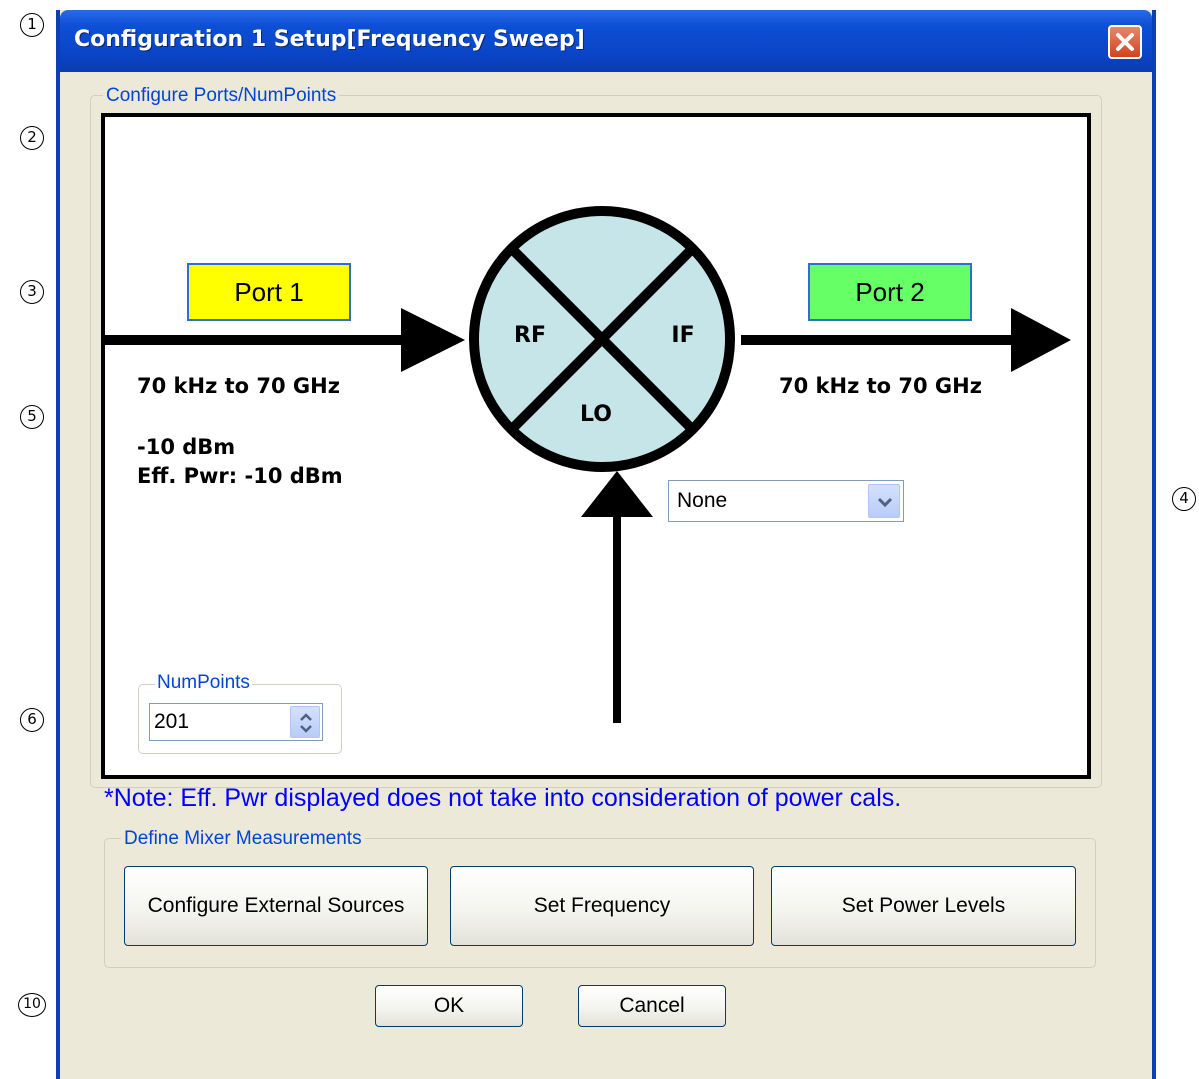  Describe the element at coordinates (884, 501) in the screenshot. I see `chevron-down-icon` at that location.